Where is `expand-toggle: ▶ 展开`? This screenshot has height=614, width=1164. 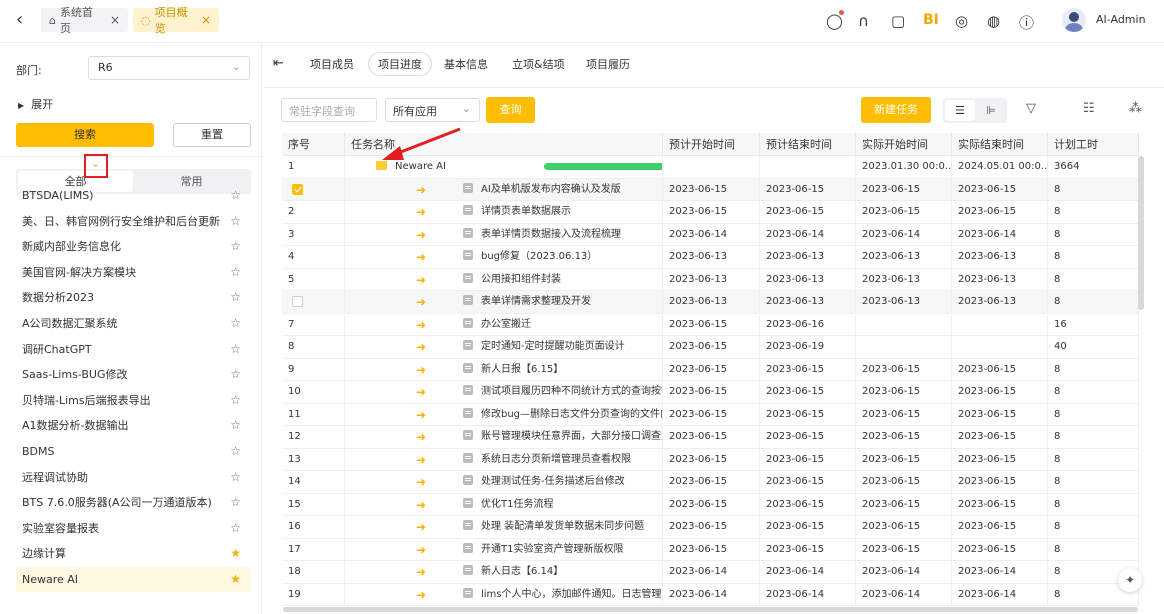
expand-toggle: ▶ 展开 is located at coordinates (35, 104).